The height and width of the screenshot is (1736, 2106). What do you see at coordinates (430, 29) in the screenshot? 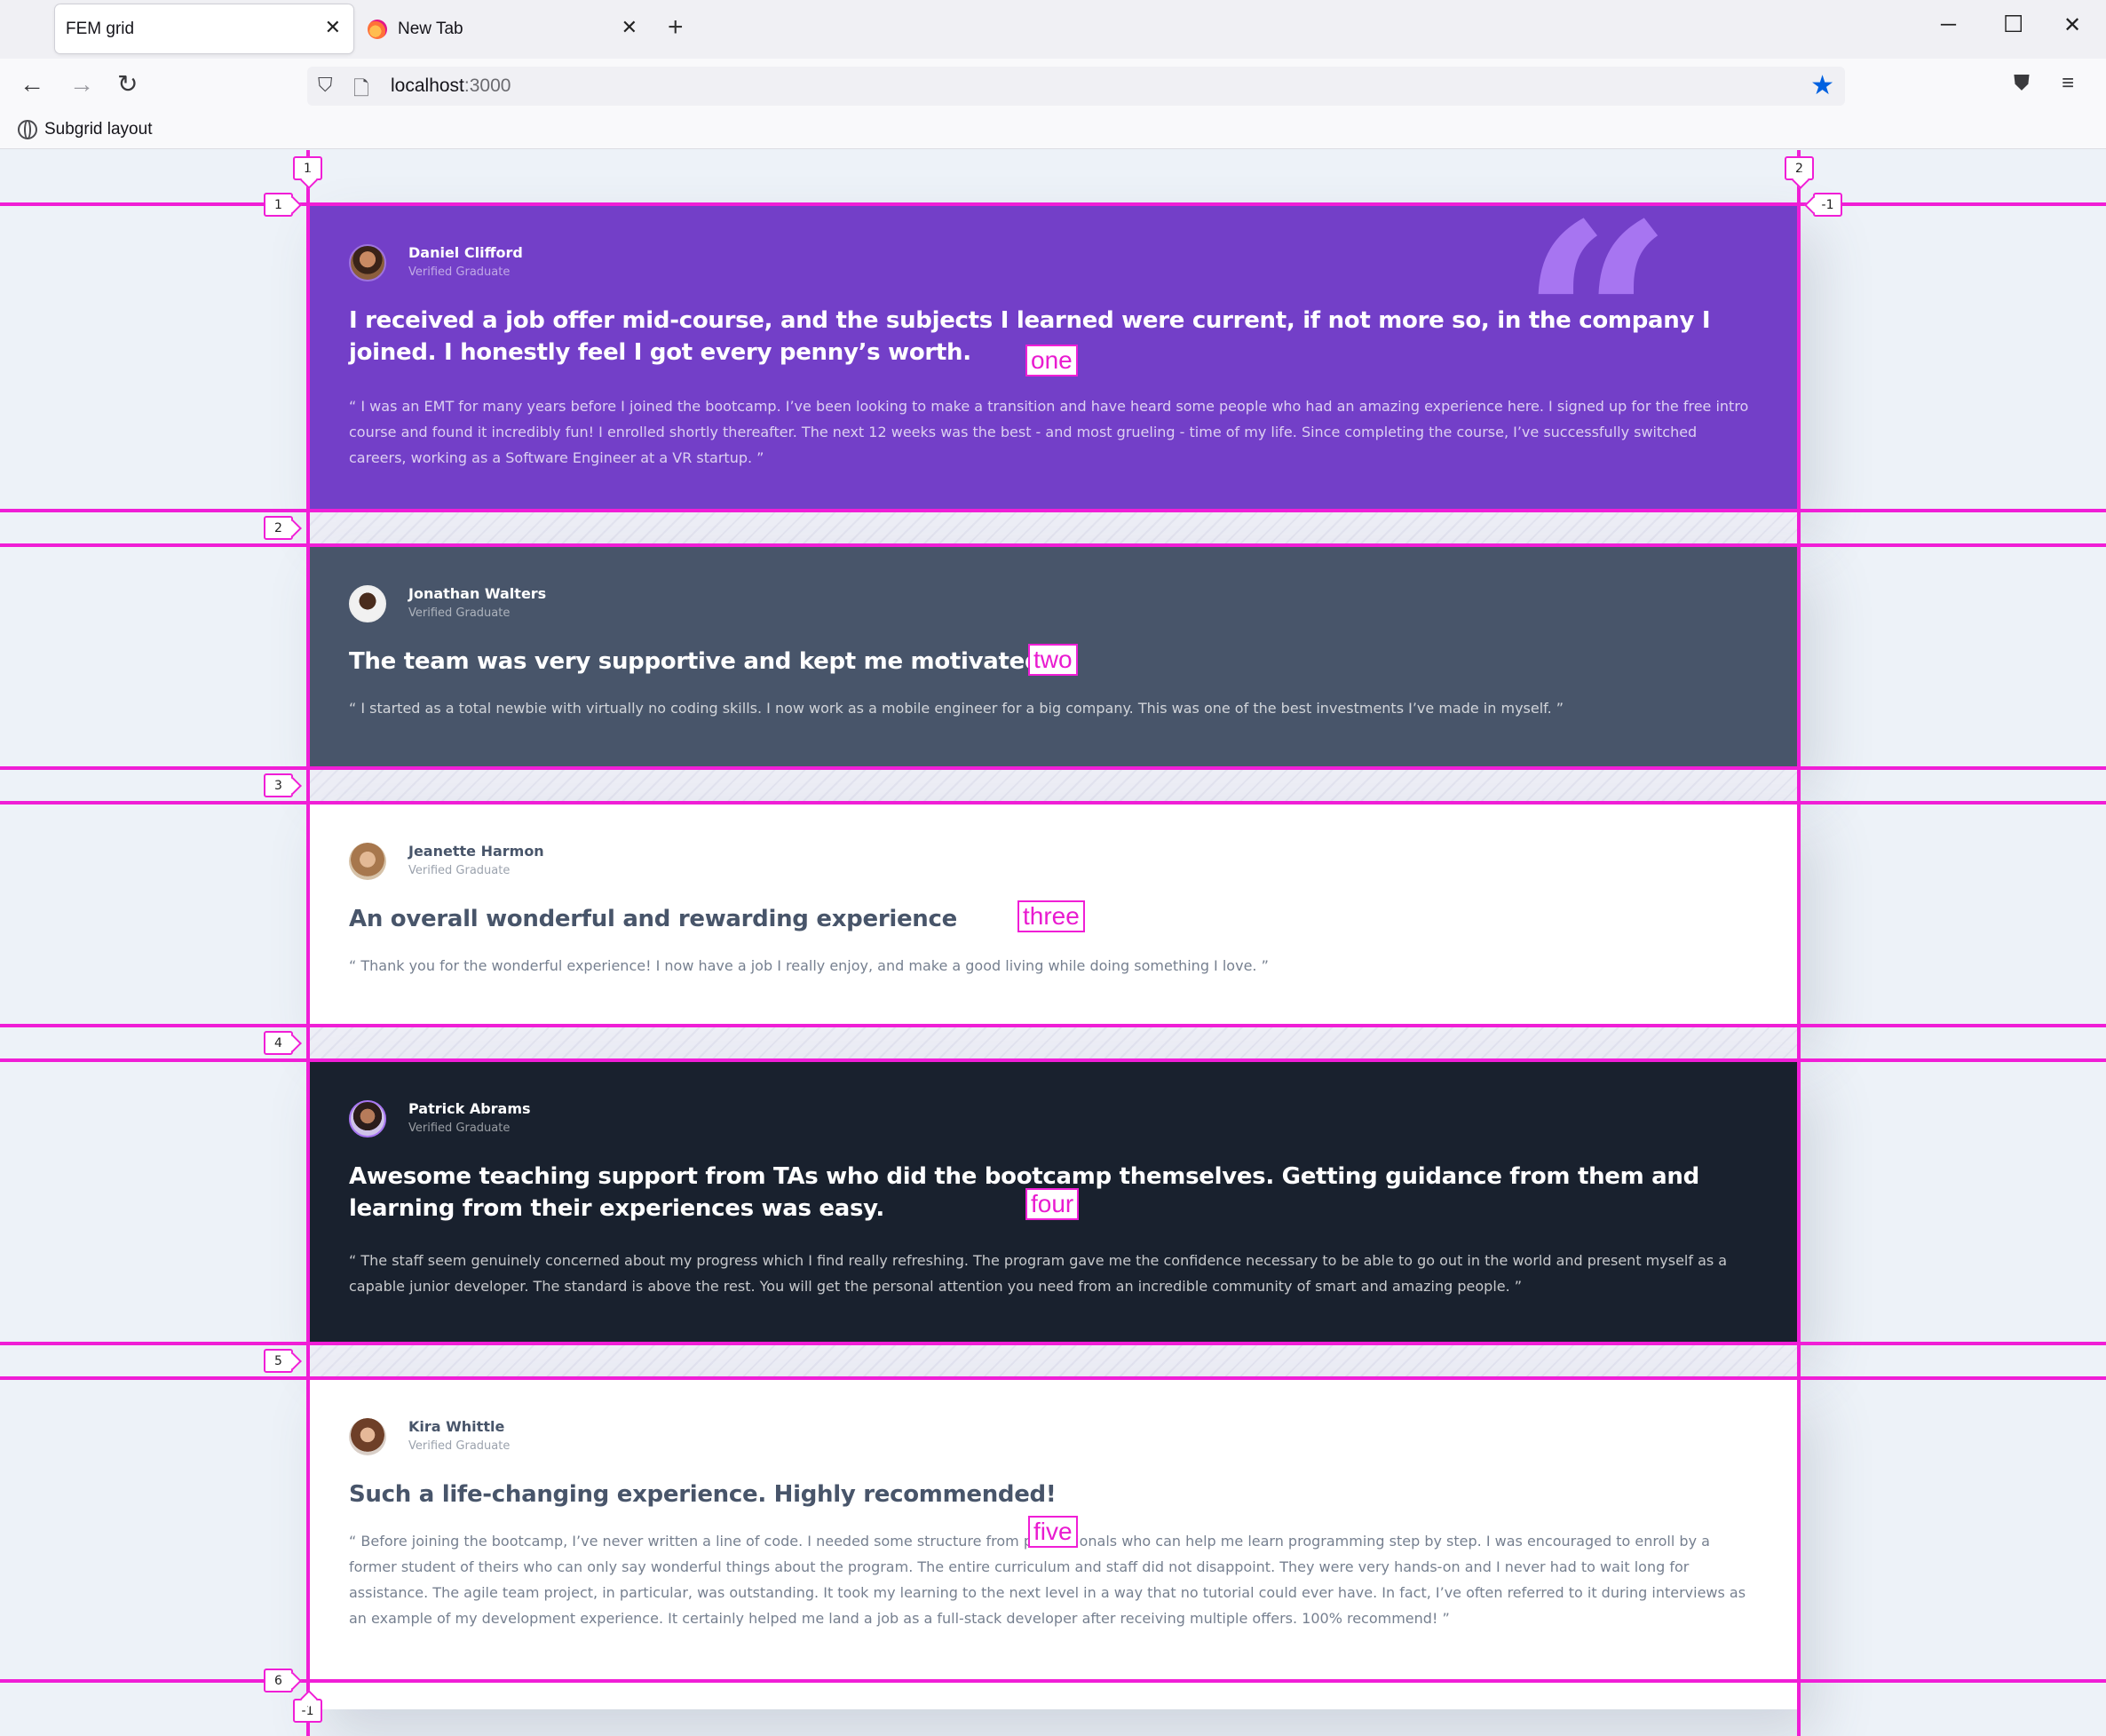
I see `tab-label: New Tab` at bounding box center [430, 29].